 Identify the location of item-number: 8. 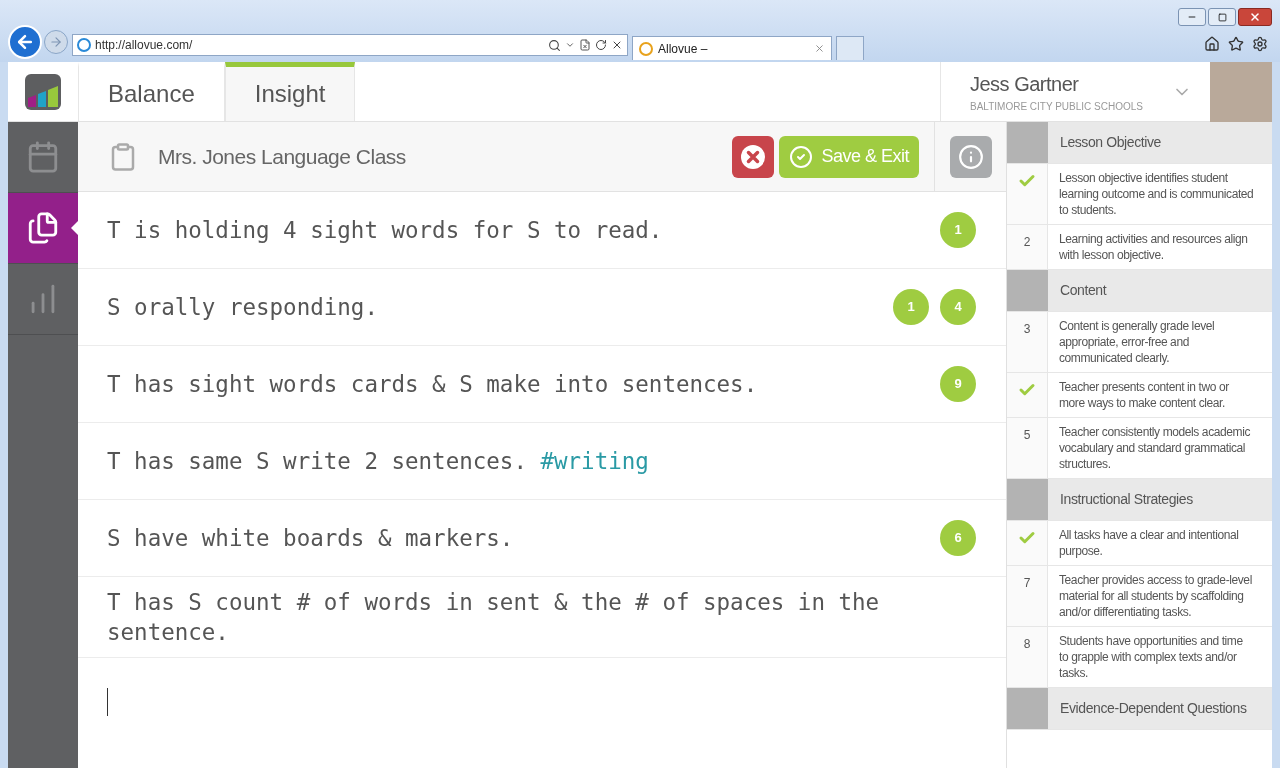
(1027, 644).